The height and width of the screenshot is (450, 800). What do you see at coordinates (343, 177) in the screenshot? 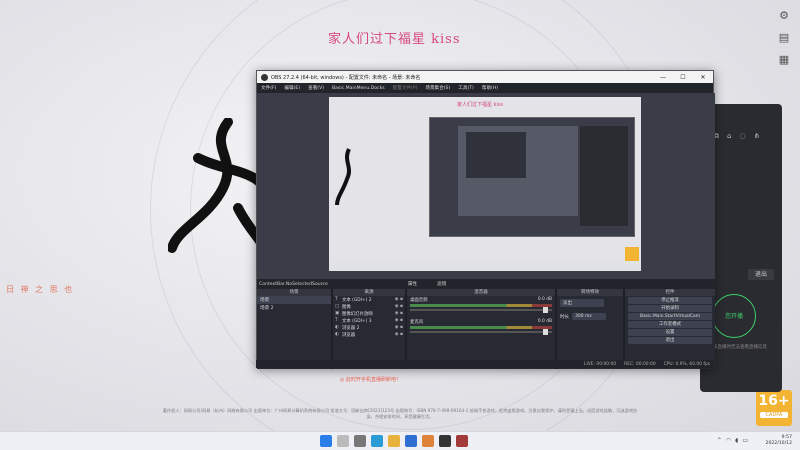
I see `preview-calligraphy` at bounding box center [343, 177].